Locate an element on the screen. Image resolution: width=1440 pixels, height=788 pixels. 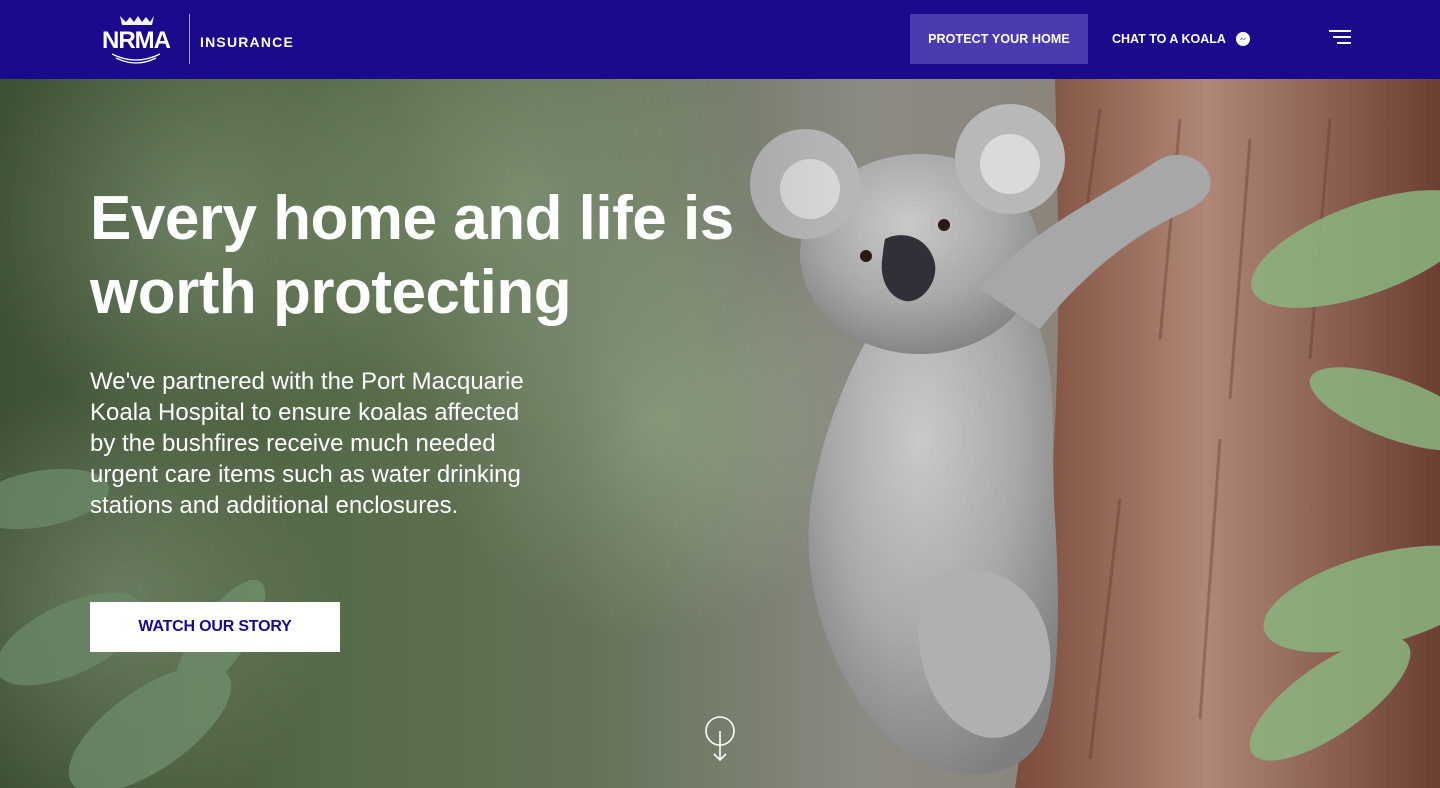
hamburger-menu-icon is located at coordinates (1340, 38).